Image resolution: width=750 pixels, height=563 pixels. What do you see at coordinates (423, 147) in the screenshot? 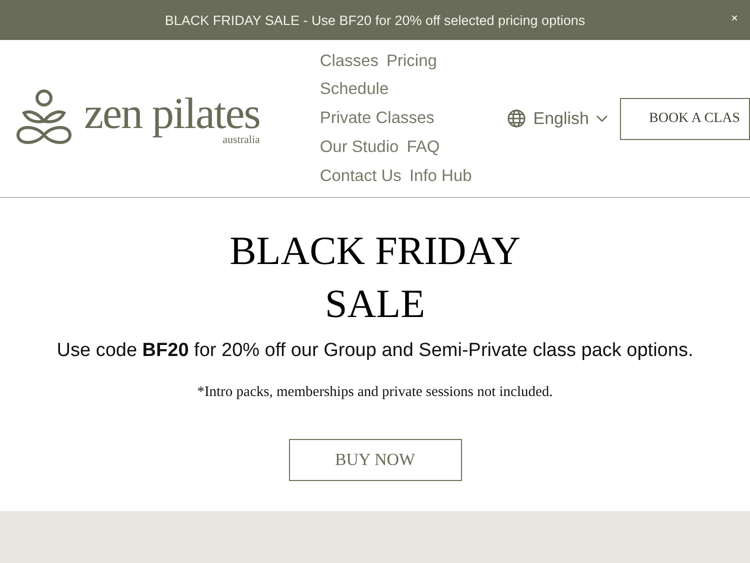
I see `nav-link: FAQ` at bounding box center [423, 147].